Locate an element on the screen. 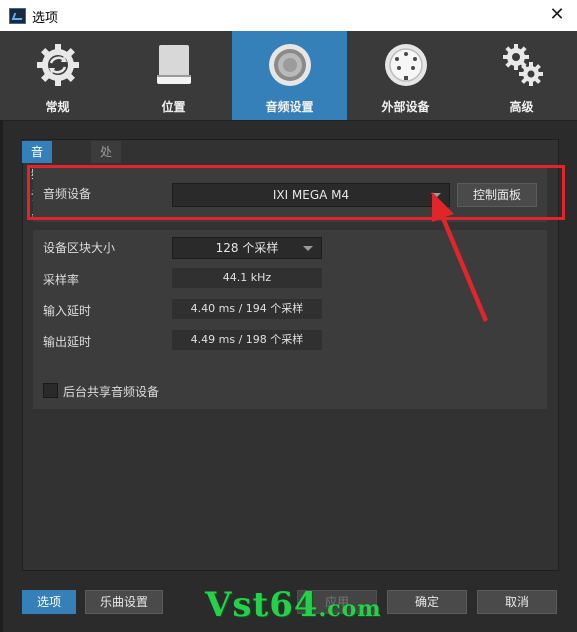  tab-external-devices: 外部设备 is located at coordinates (405, 75).